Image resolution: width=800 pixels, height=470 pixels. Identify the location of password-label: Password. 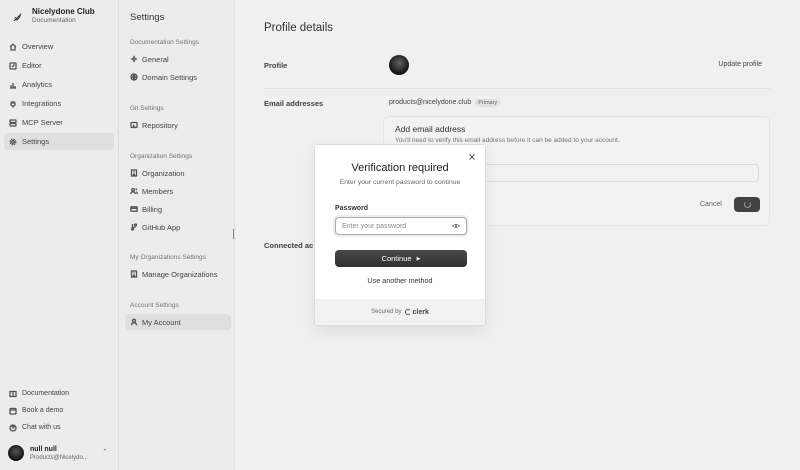
(352, 208).